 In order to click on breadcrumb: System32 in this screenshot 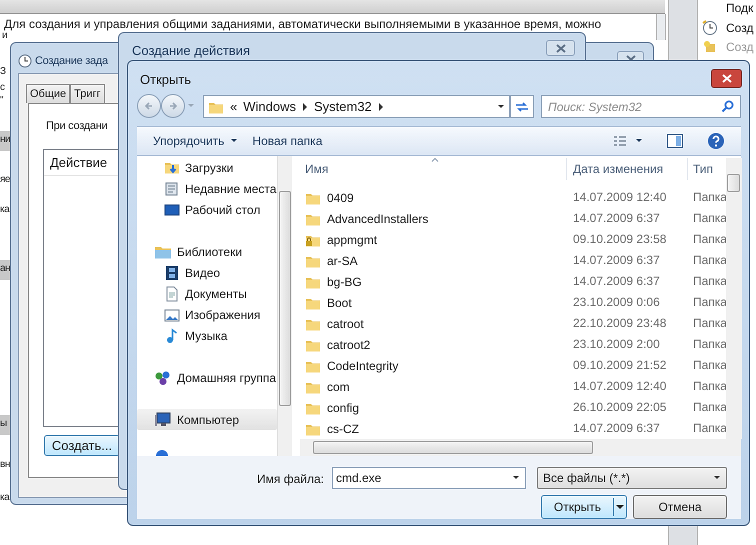, I will do `click(343, 106)`.